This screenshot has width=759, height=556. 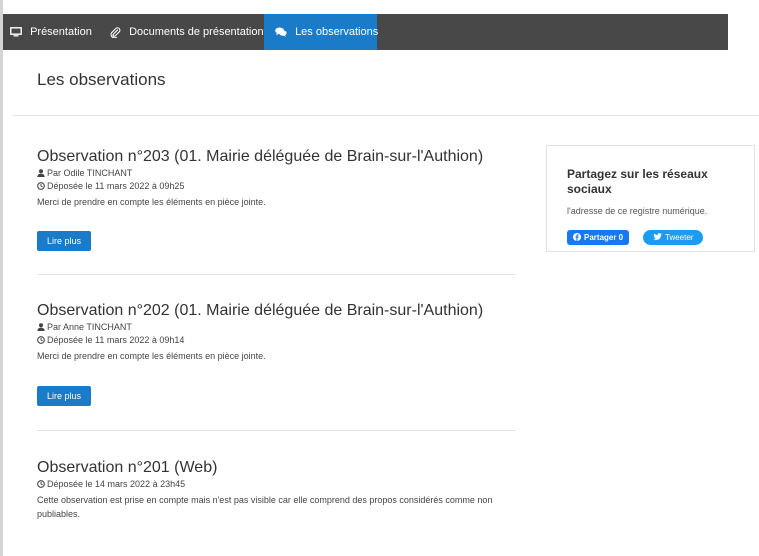 What do you see at coordinates (116, 340) in the screenshot?
I see `observation-date-text: Déposée le 11 mars 2022 à 09h14` at bounding box center [116, 340].